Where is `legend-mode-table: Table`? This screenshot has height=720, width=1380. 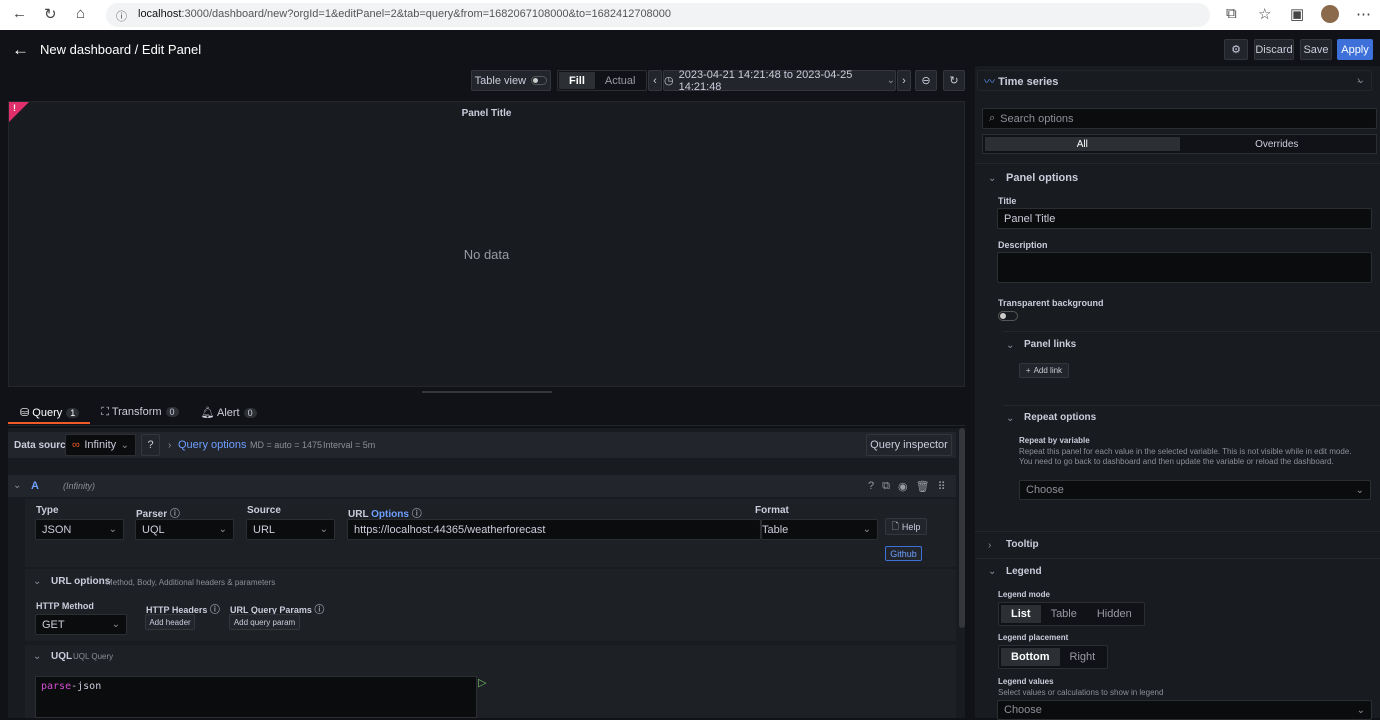
legend-mode-table: Table is located at coordinates (1064, 614).